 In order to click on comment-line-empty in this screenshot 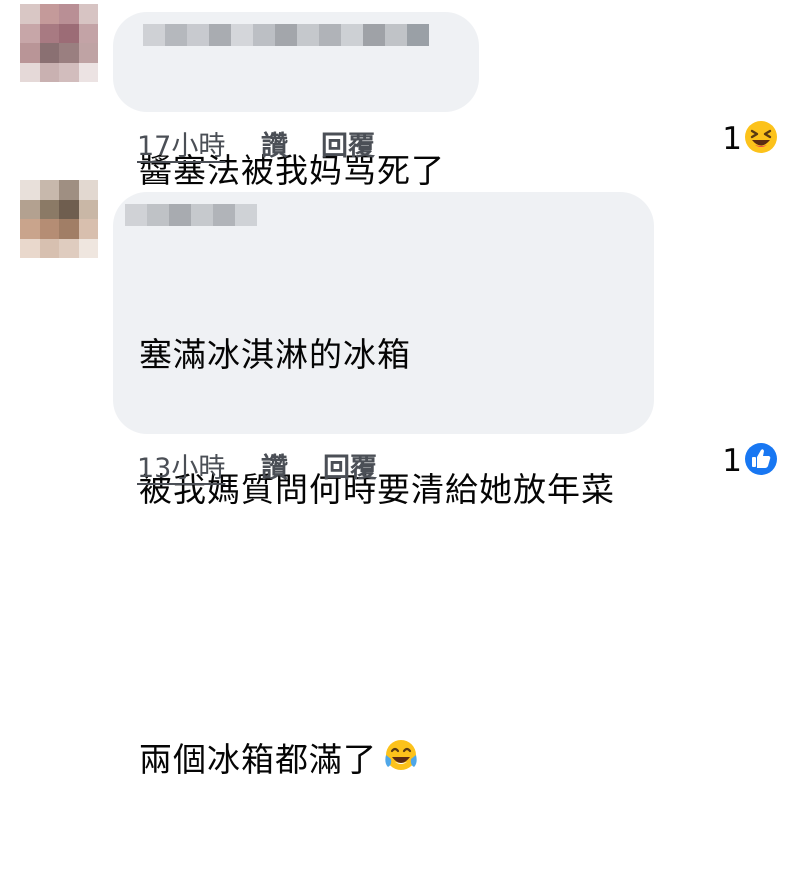, I will do `click(377, 624)`.